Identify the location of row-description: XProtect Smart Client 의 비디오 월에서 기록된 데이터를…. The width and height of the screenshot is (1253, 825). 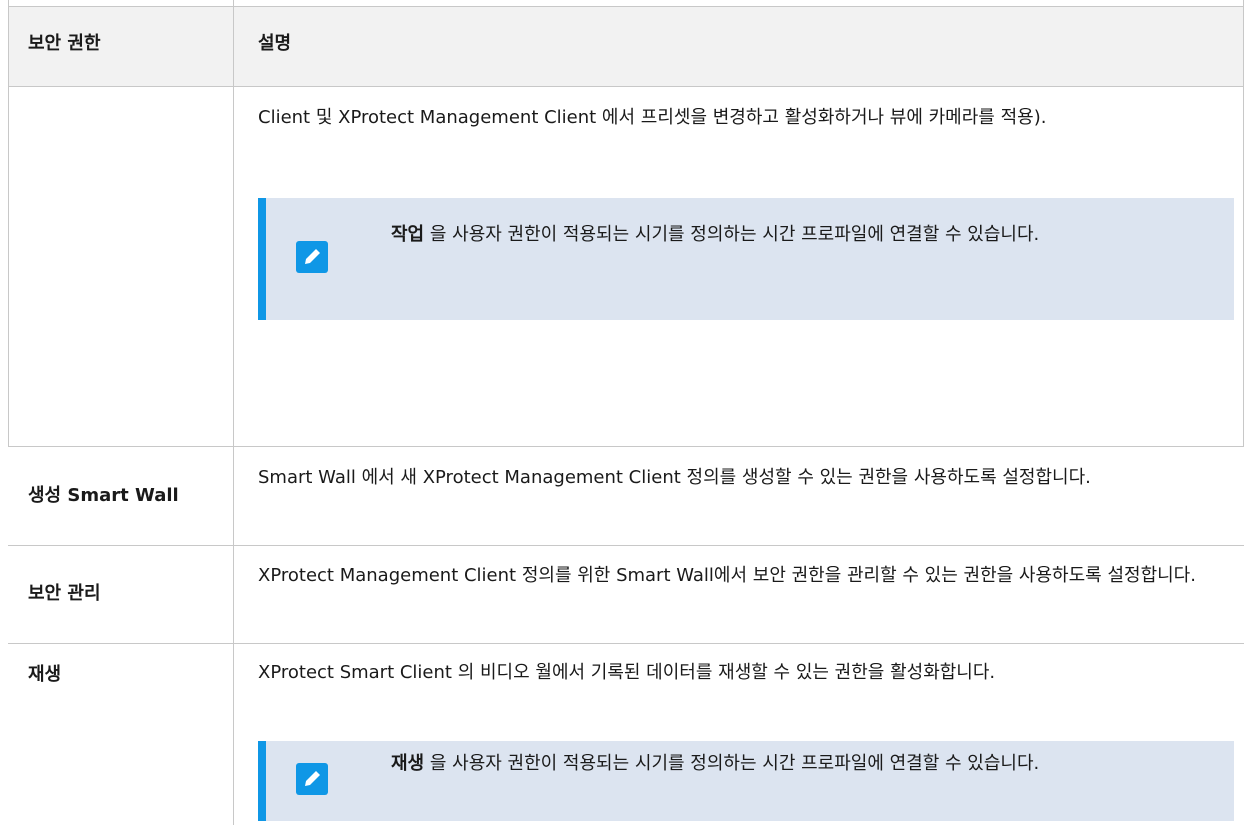
(627, 672).